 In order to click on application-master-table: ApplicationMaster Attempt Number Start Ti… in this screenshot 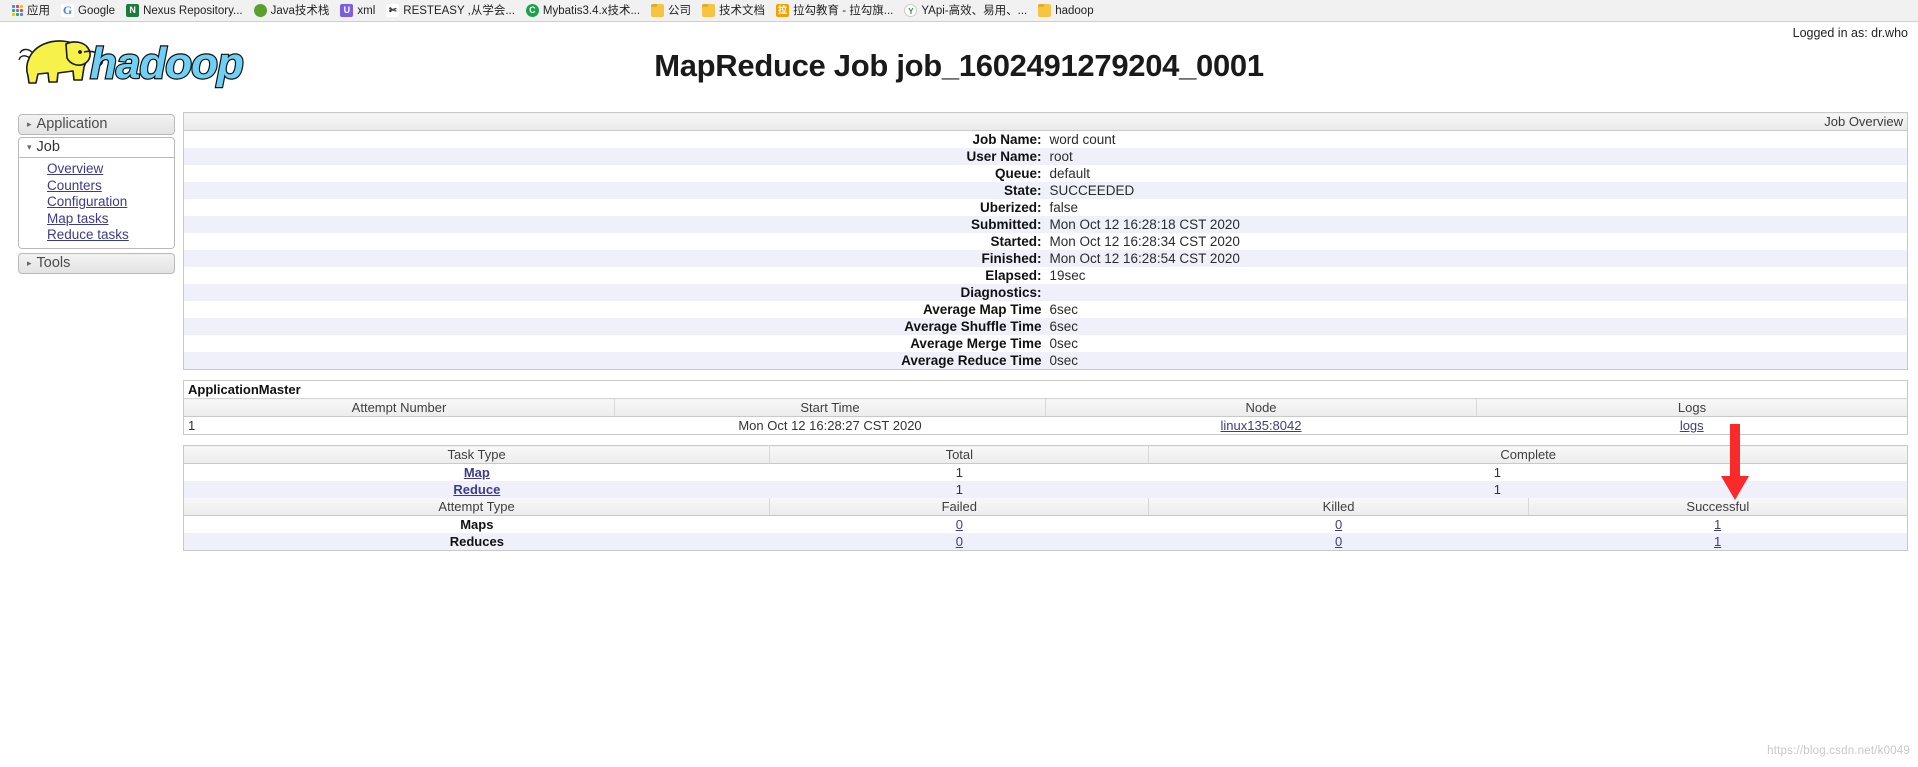, I will do `click(1045, 407)`.